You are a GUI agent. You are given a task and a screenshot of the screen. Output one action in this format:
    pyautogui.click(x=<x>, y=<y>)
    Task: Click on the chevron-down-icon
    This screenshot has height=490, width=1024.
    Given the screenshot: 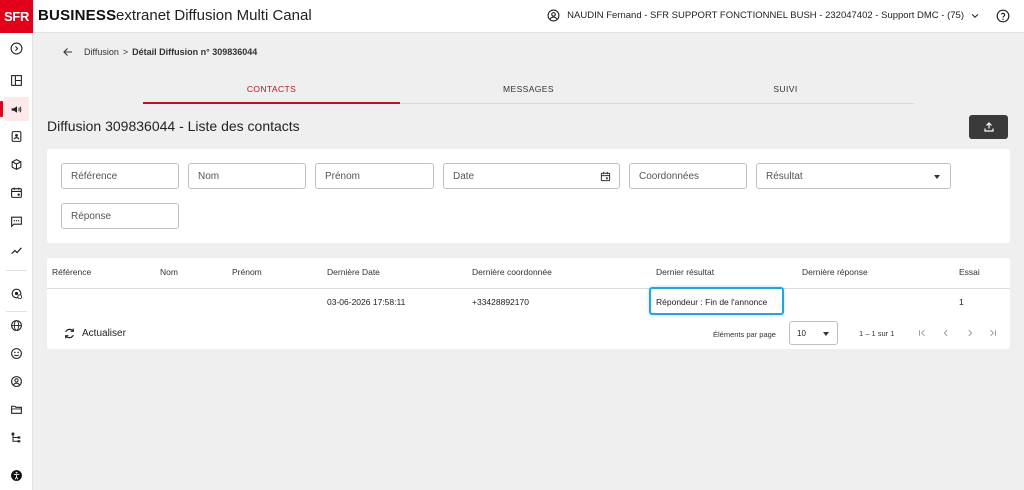 What is the action you would take?
    pyautogui.click(x=975, y=15)
    